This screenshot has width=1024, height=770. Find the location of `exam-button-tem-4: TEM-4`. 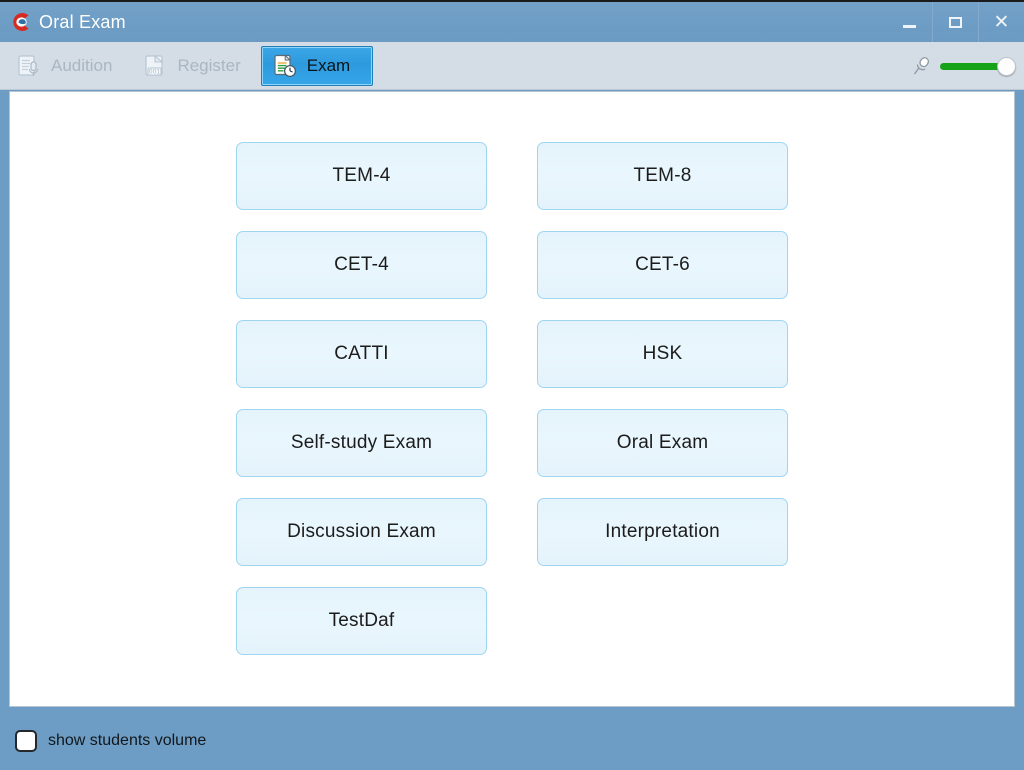

exam-button-tem-4: TEM-4 is located at coordinates (361, 176).